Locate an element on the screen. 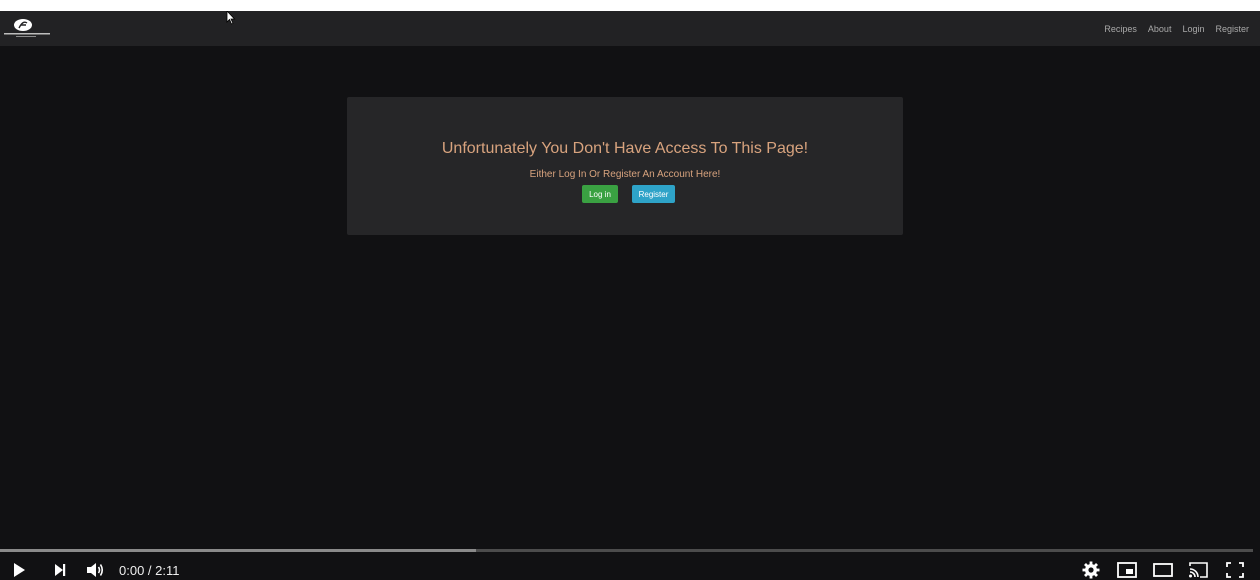 This screenshot has height=580, width=1260. duration: 2:11 is located at coordinates (167, 570).